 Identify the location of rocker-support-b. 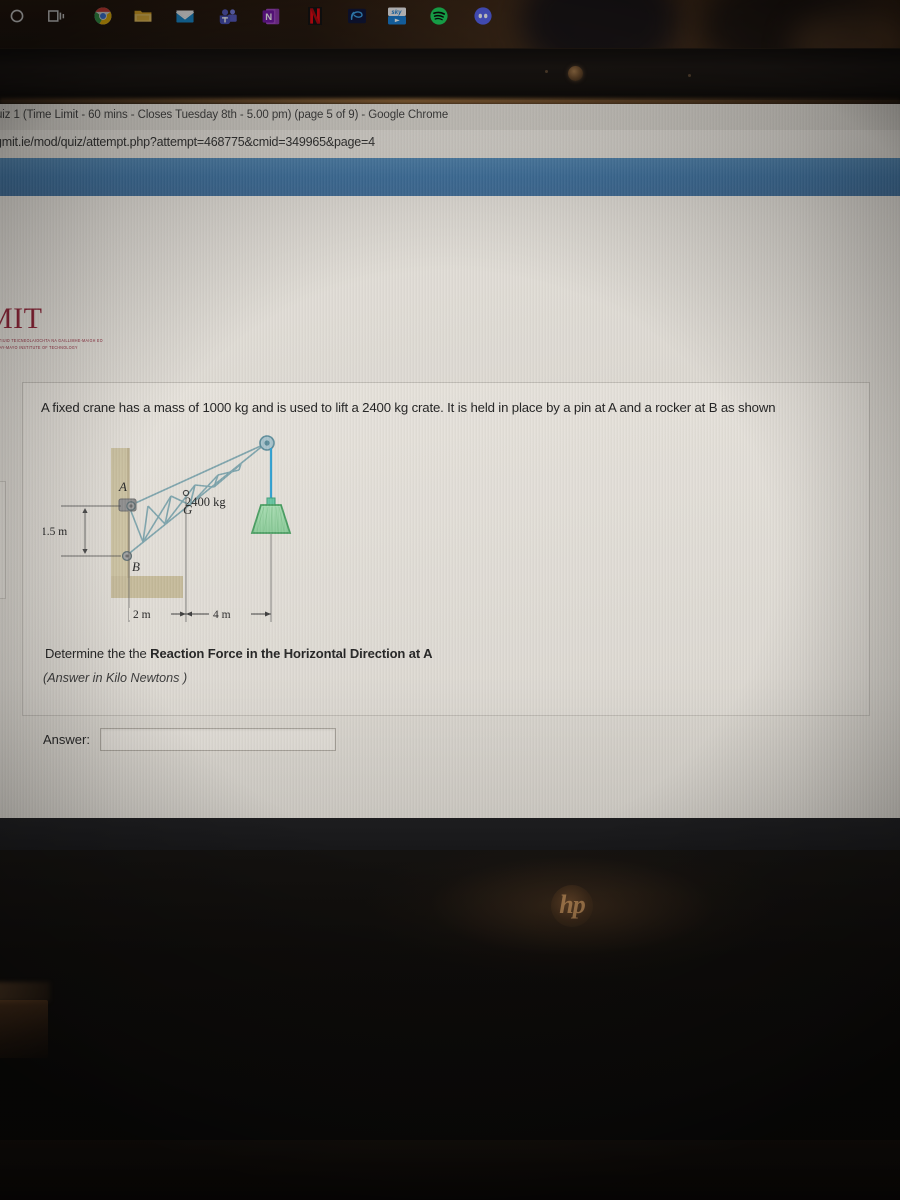
(127, 556).